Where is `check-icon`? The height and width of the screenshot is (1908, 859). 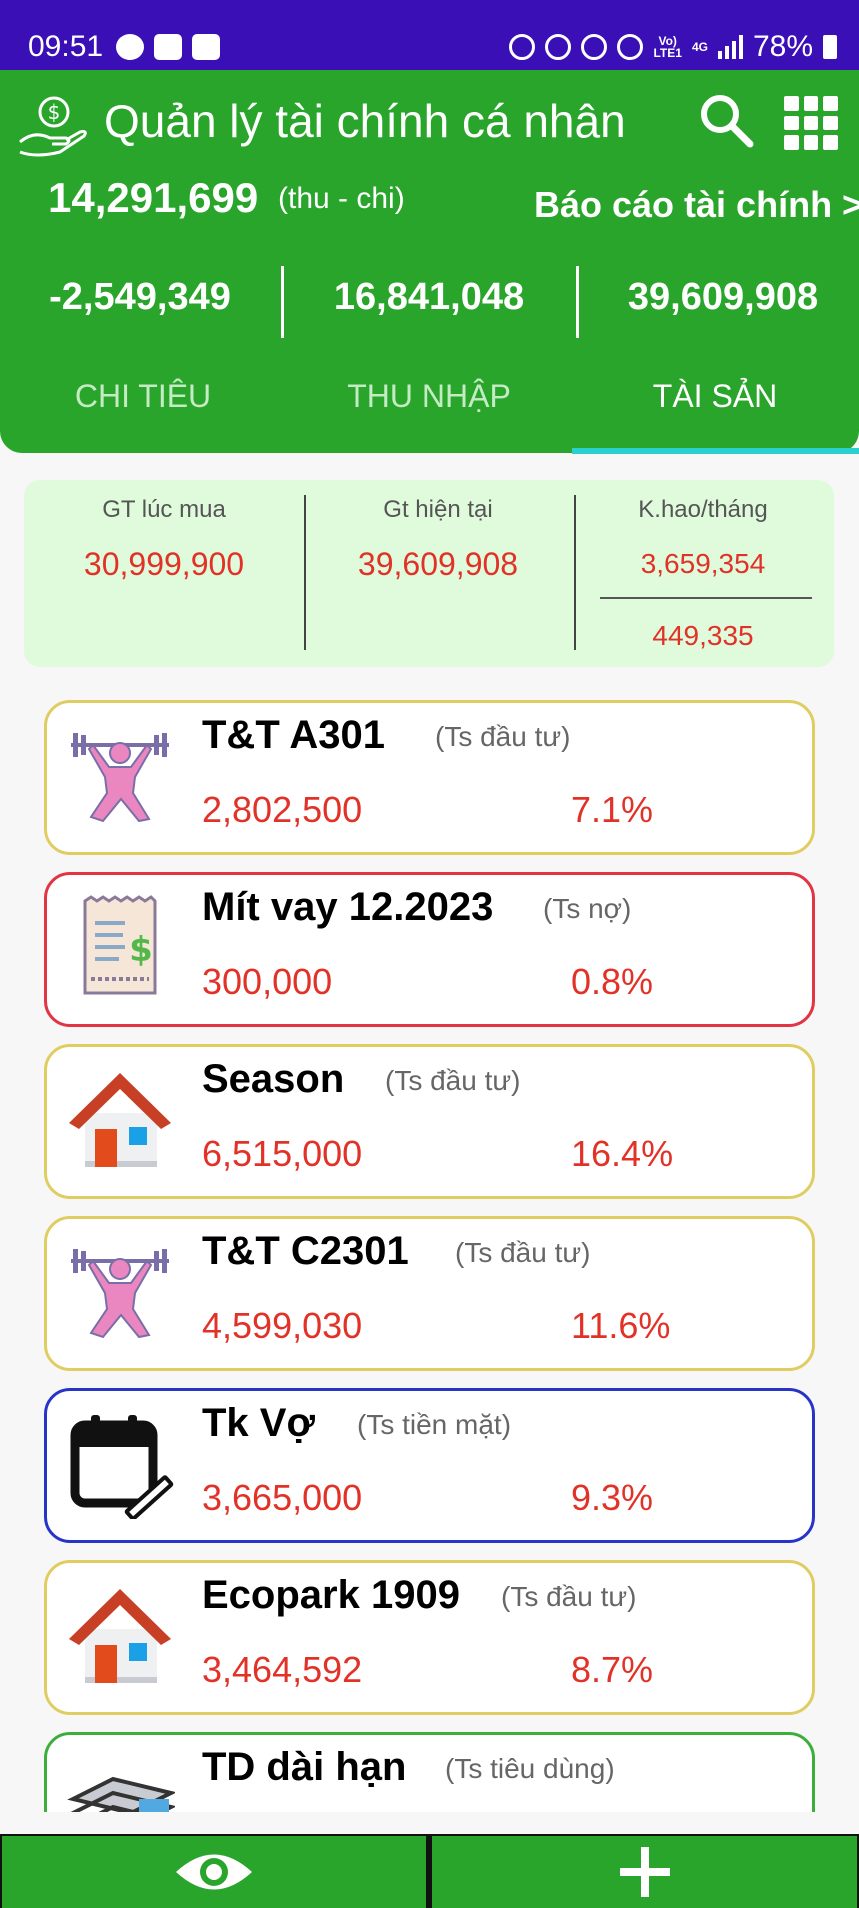 check-icon is located at coordinates (168, 47).